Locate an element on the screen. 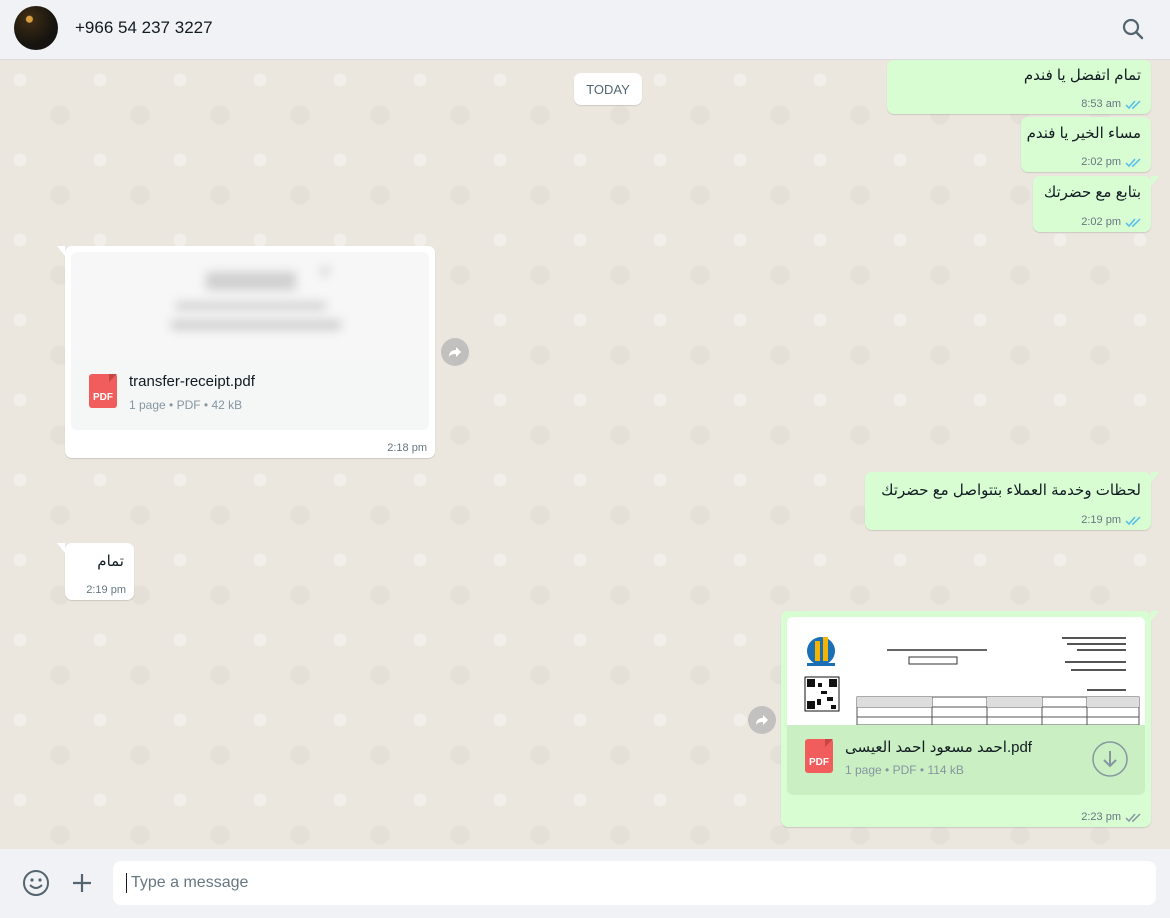 The height and width of the screenshot is (918, 1170). download-button is located at coordinates (1110, 759).